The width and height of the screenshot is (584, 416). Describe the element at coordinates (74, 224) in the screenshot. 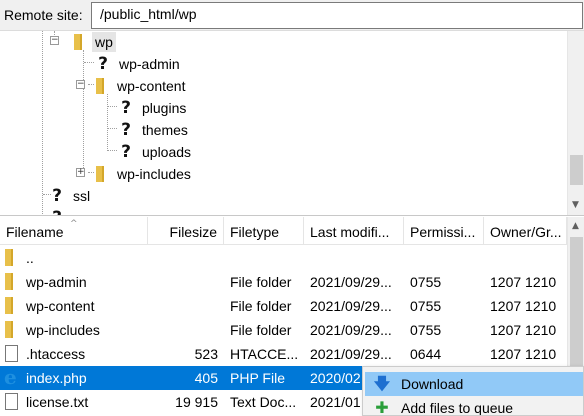

I see `sort-ascending-icon: ^` at that location.